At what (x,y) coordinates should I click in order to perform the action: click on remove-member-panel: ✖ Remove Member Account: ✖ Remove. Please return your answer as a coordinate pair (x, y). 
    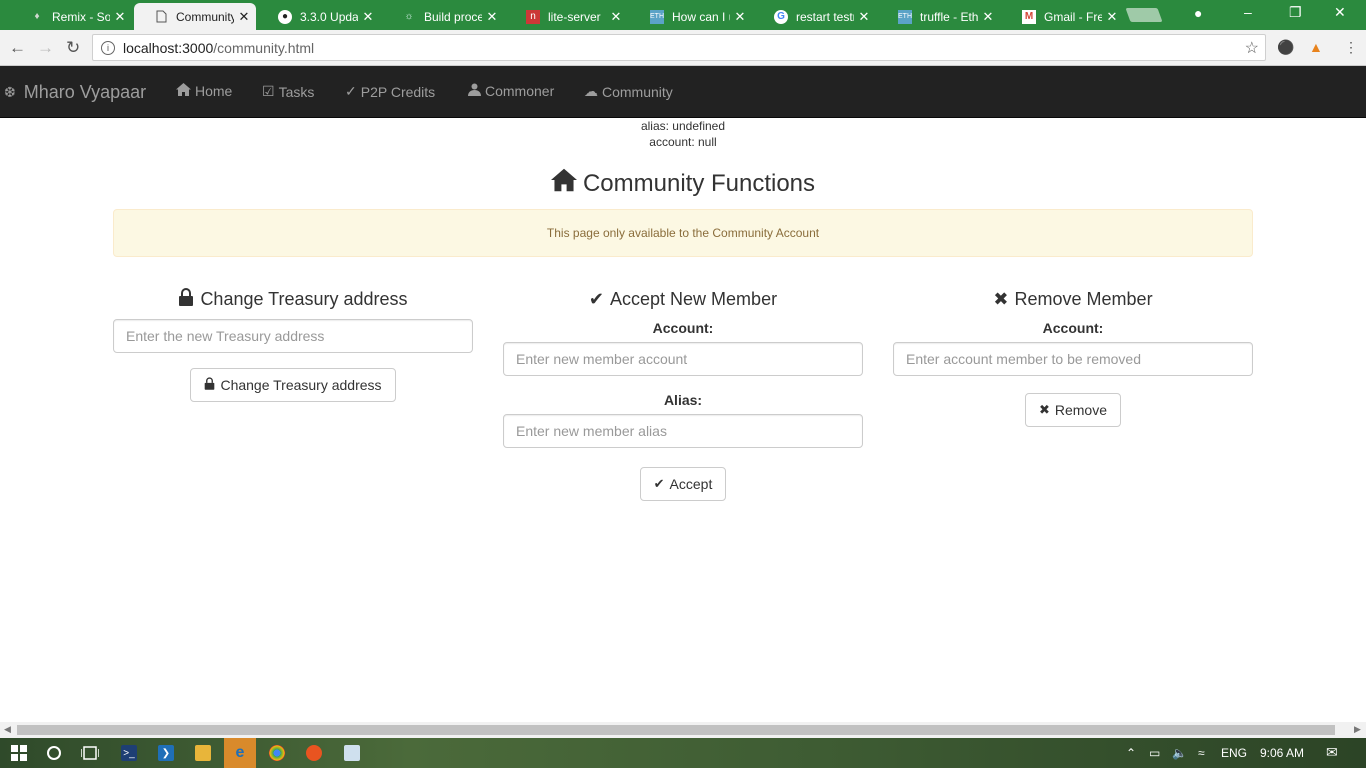
    Looking at the image, I should click on (1073, 356).